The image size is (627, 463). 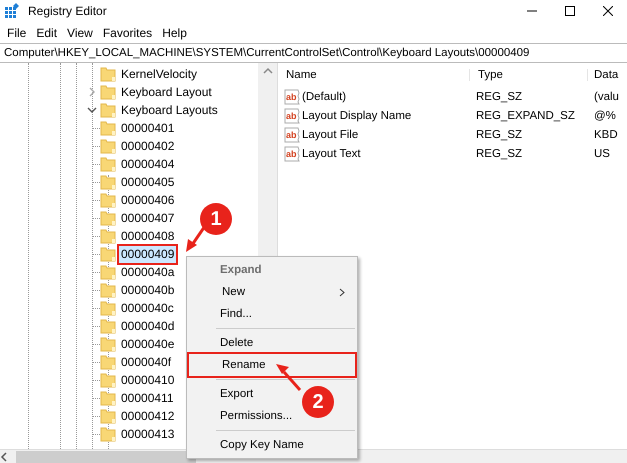 What do you see at coordinates (608, 11) in the screenshot?
I see `close-icon` at bounding box center [608, 11].